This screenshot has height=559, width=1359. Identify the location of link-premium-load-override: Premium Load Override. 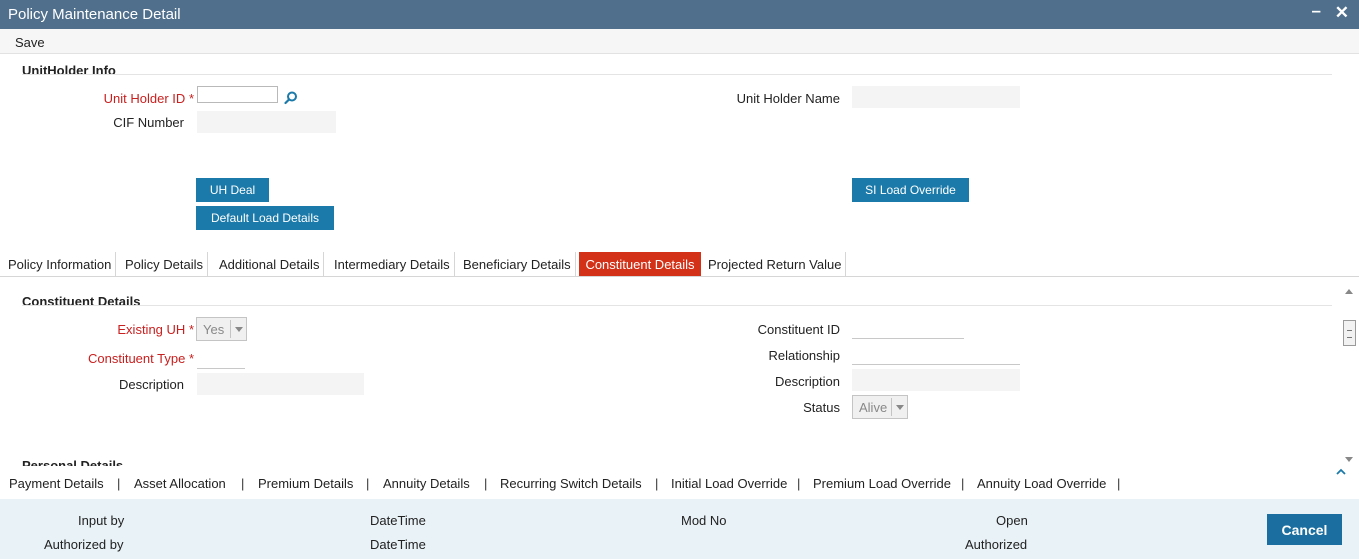
(882, 483).